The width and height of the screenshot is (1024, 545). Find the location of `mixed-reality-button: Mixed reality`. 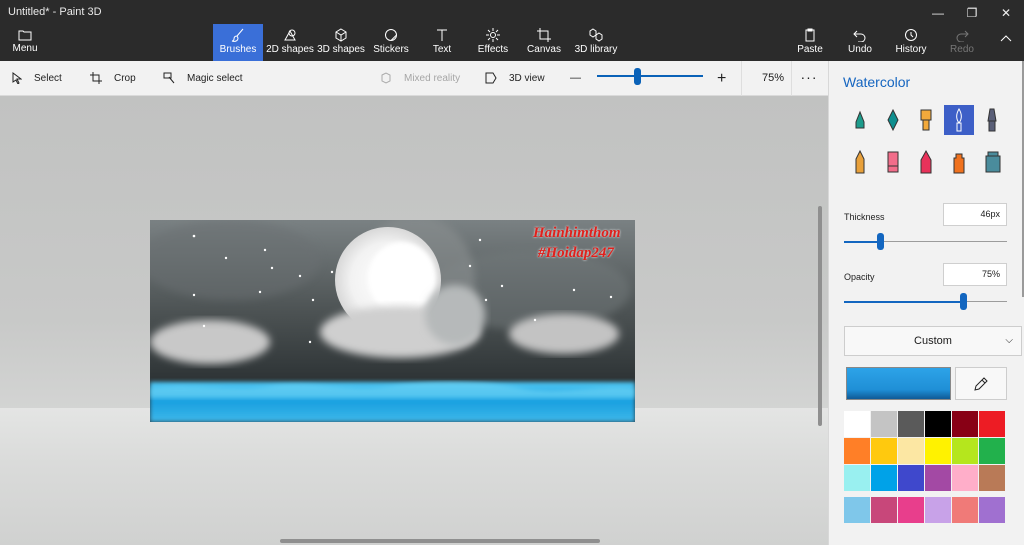

mixed-reality-button: Mixed reality is located at coordinates (420, 78).